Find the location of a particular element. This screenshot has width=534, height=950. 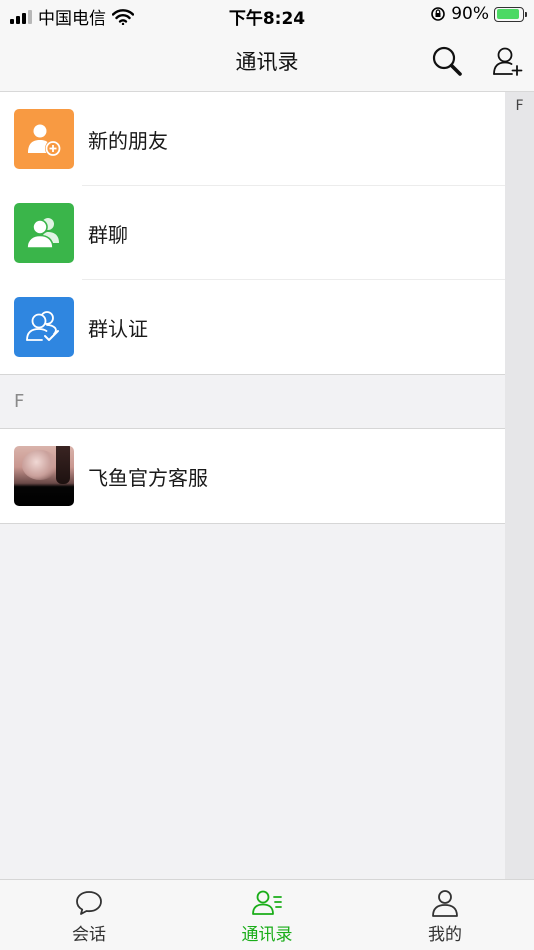

contact-name: 飞鱼官方客服 is located at coordinates (148, 477).